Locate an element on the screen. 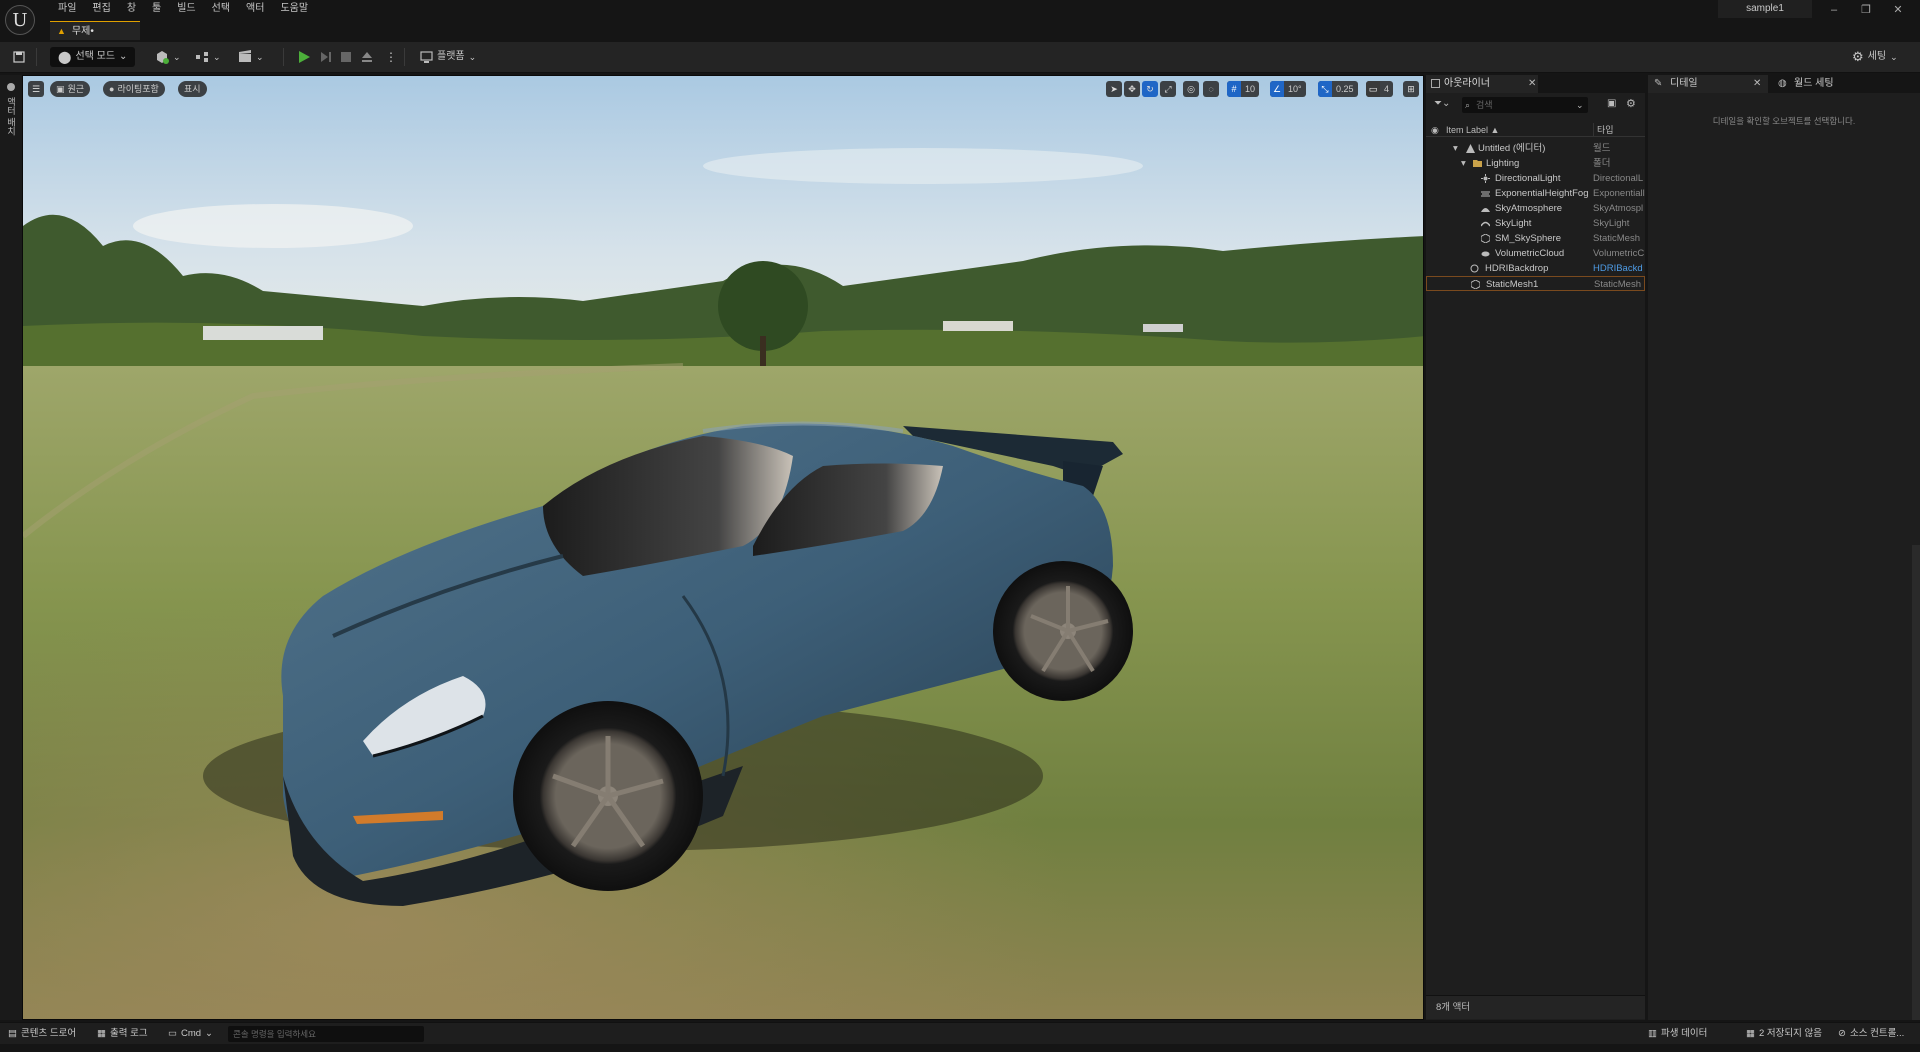 This screenshot has width=1920, height=1052. menu-edit: 편집 is located at coordinates (101, 9).